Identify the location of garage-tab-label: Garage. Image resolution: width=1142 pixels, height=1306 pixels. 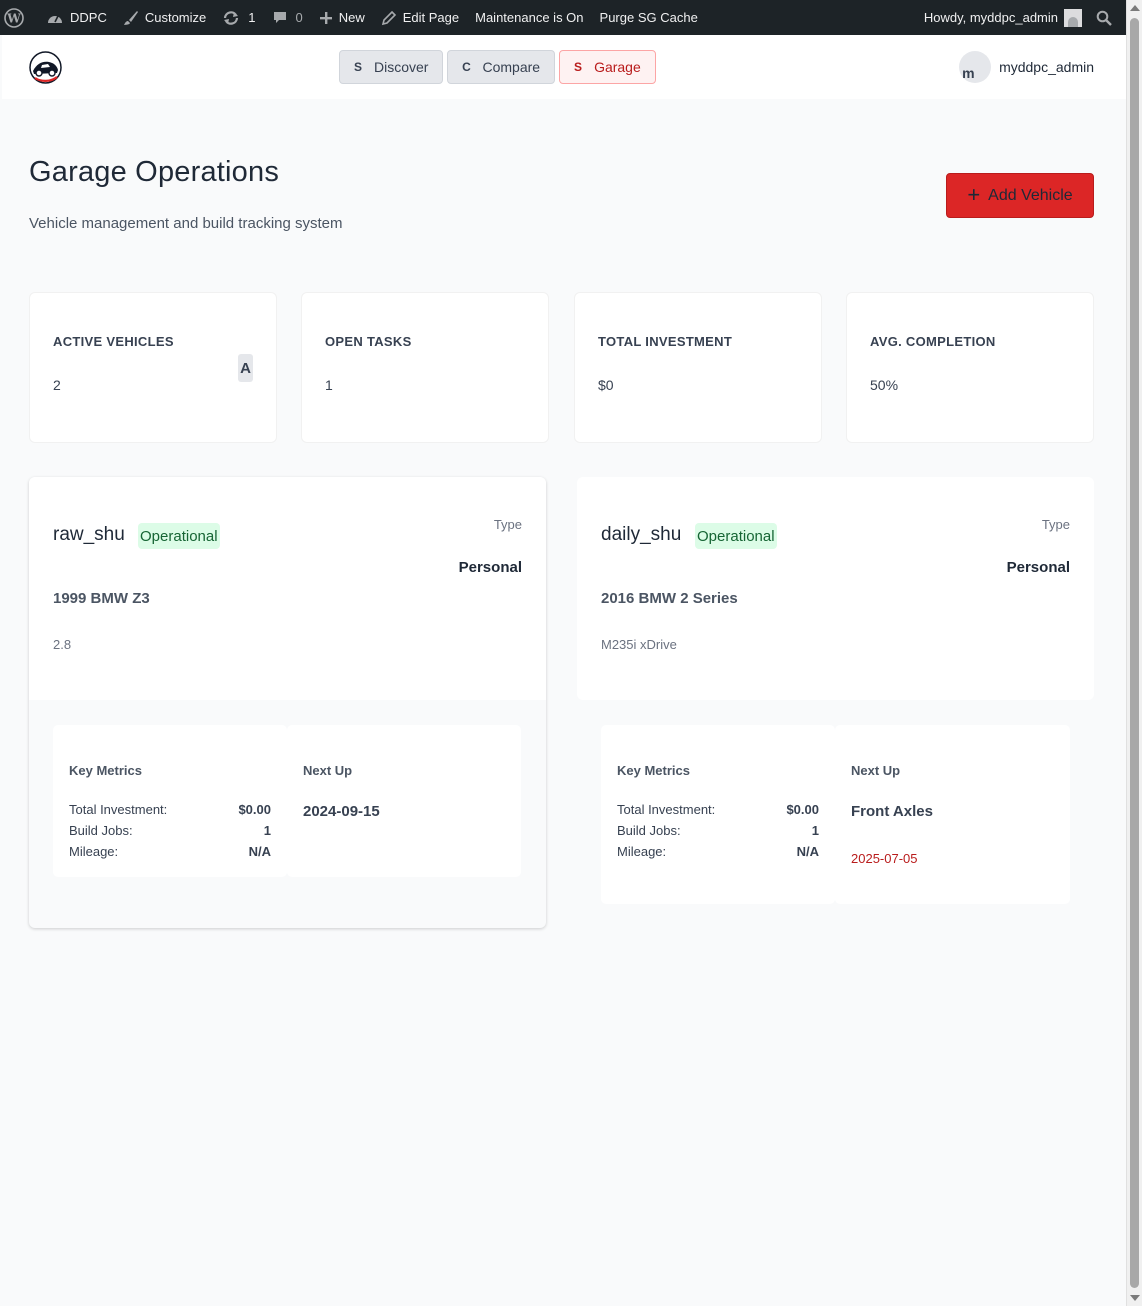
(617, 67).